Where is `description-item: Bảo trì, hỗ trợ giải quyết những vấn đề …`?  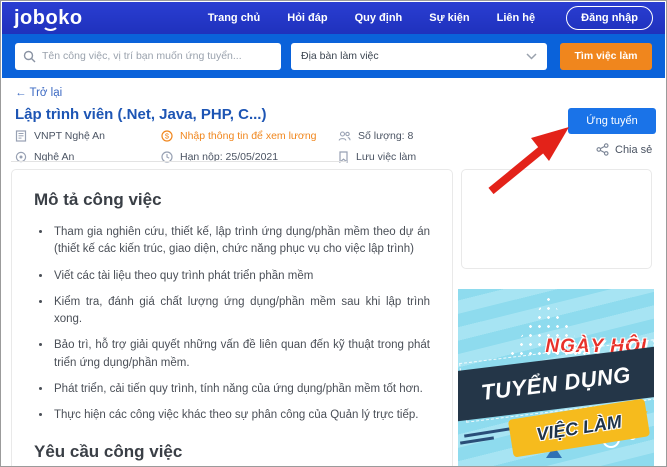
description-item: Bảo trì, hỗ trợ giải quyết những vấn đề … is located at coordinates (241, 354).